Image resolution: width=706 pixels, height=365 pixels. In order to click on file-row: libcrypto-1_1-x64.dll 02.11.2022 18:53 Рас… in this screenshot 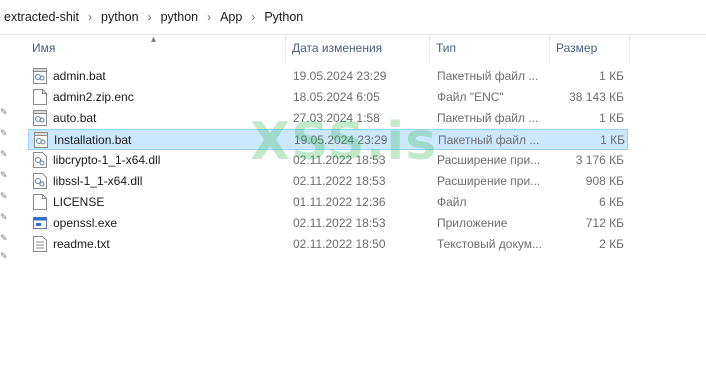, I will do `click(328, 160)`.